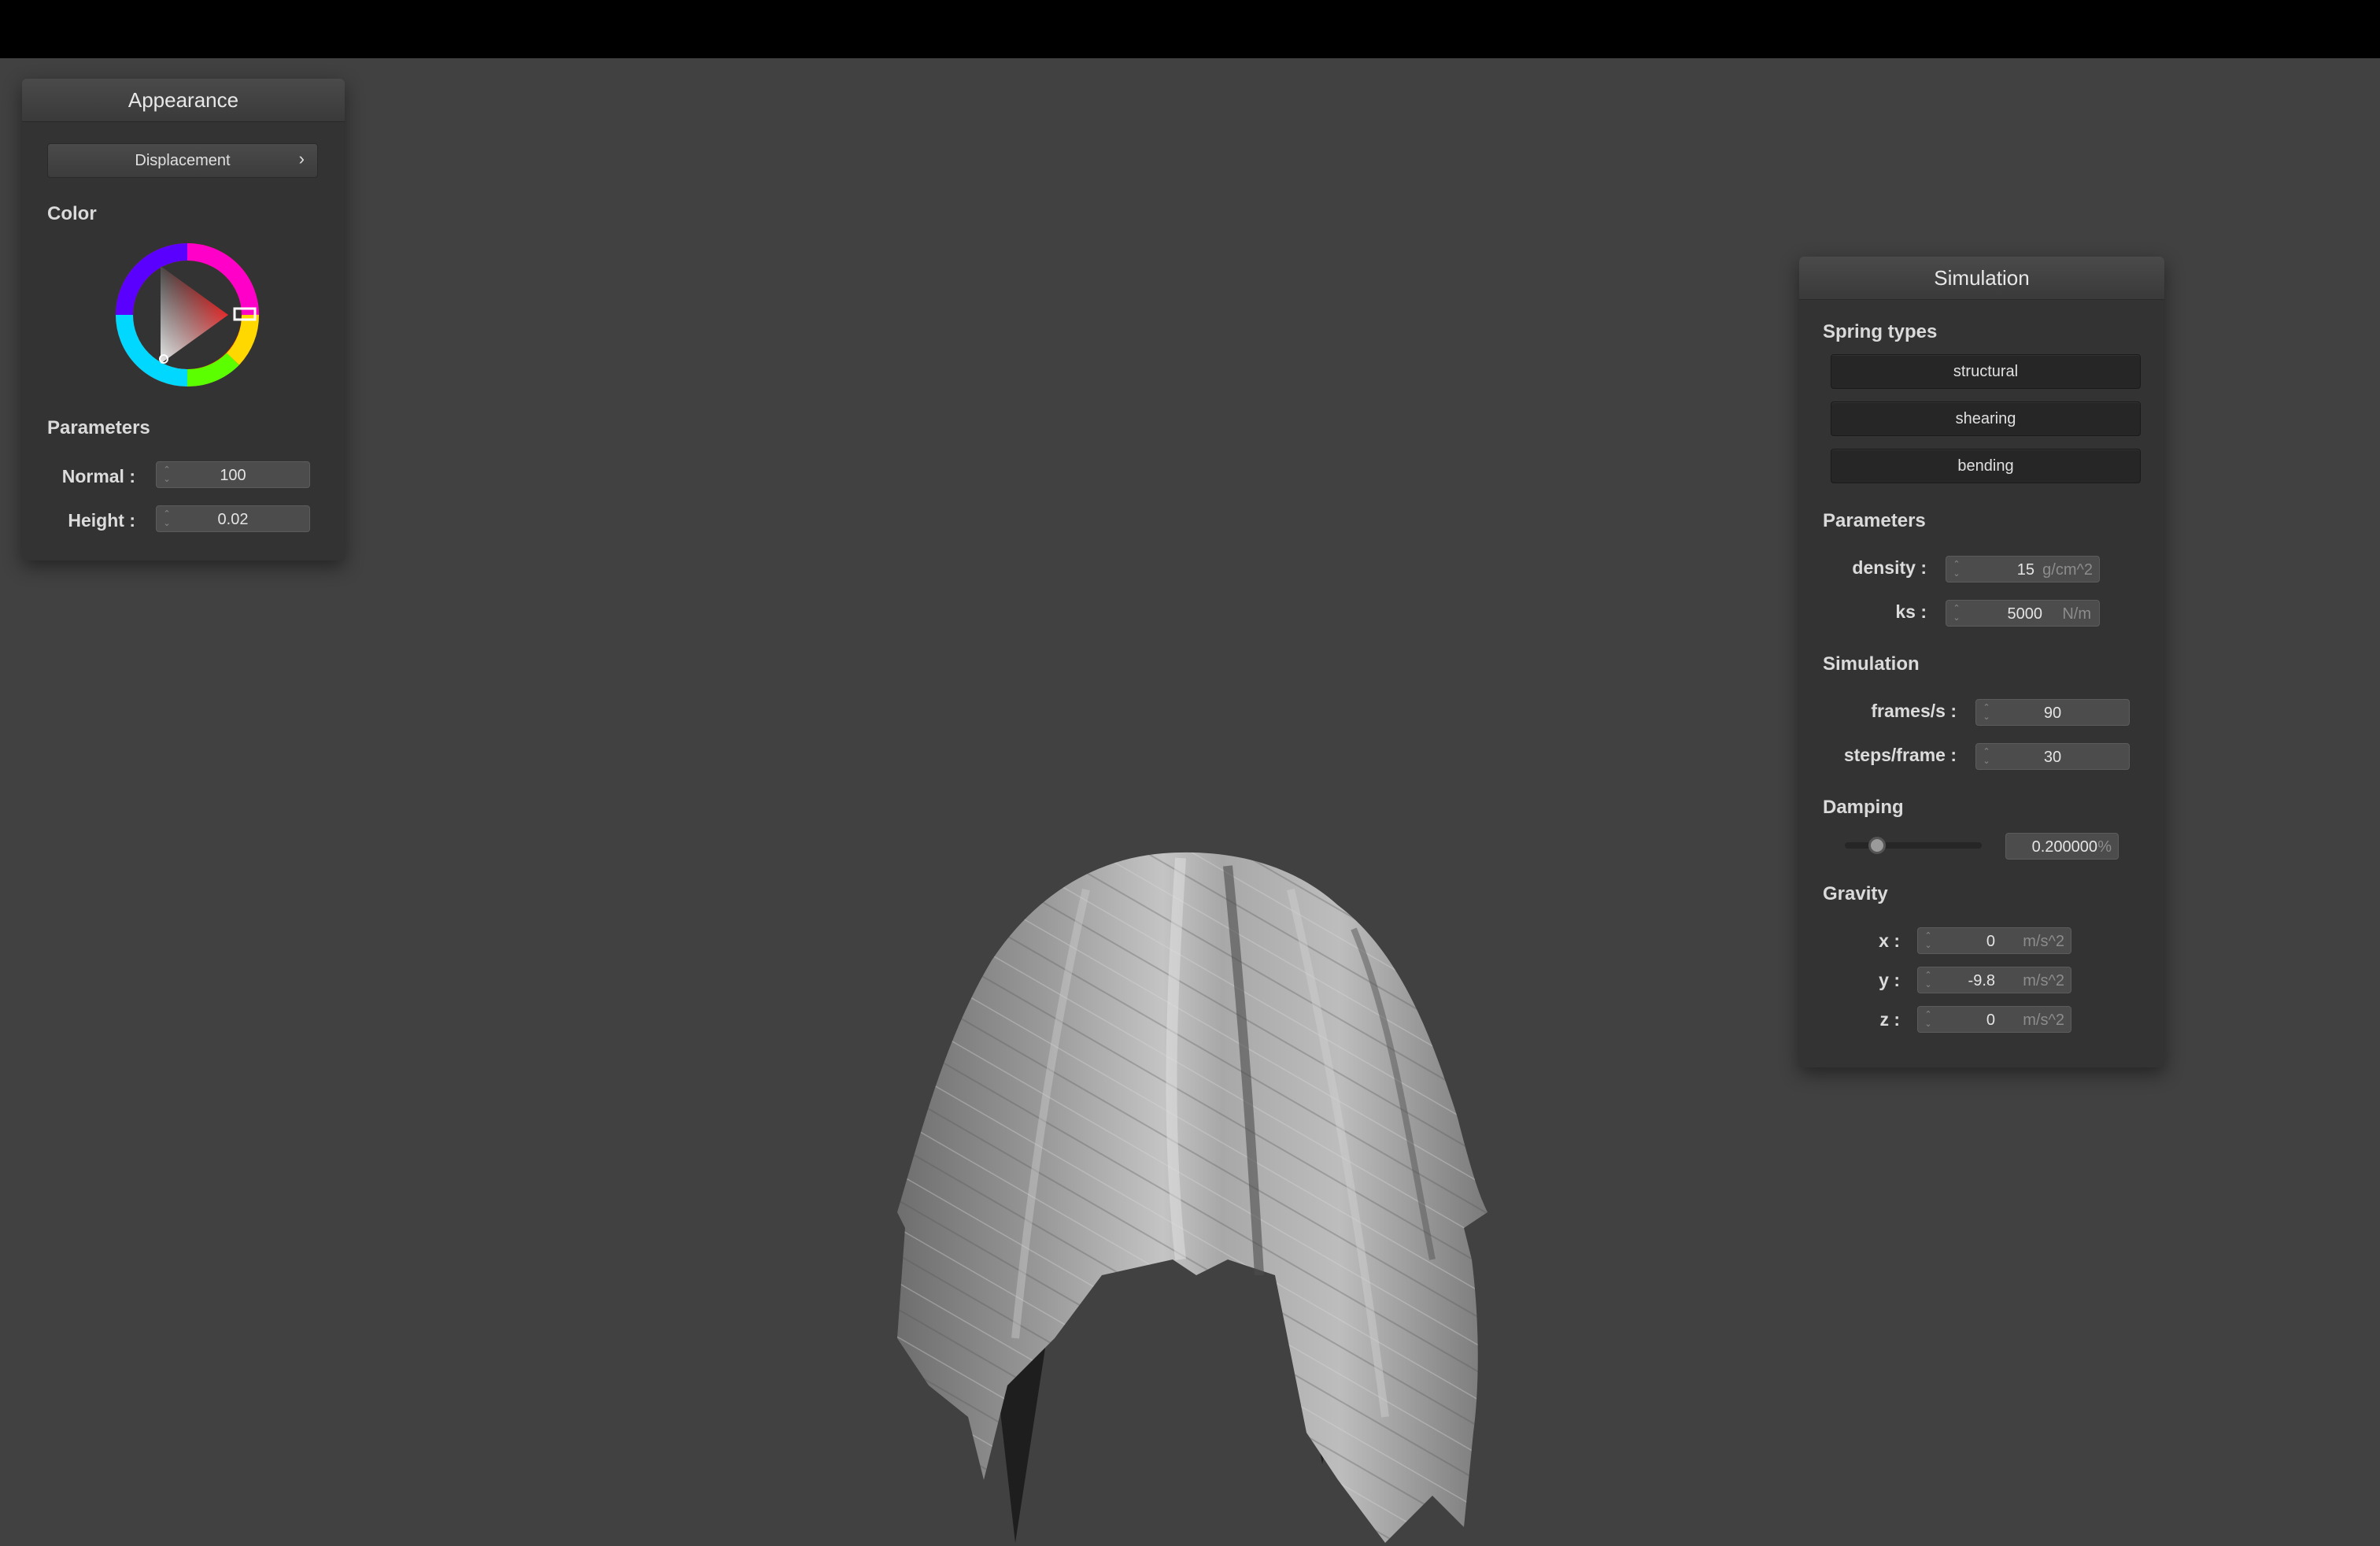 Image resolution: width=2380 pixels, height=1546 pixels. I want to click on simulation-section-label: Simulation, so click(1872, 664).